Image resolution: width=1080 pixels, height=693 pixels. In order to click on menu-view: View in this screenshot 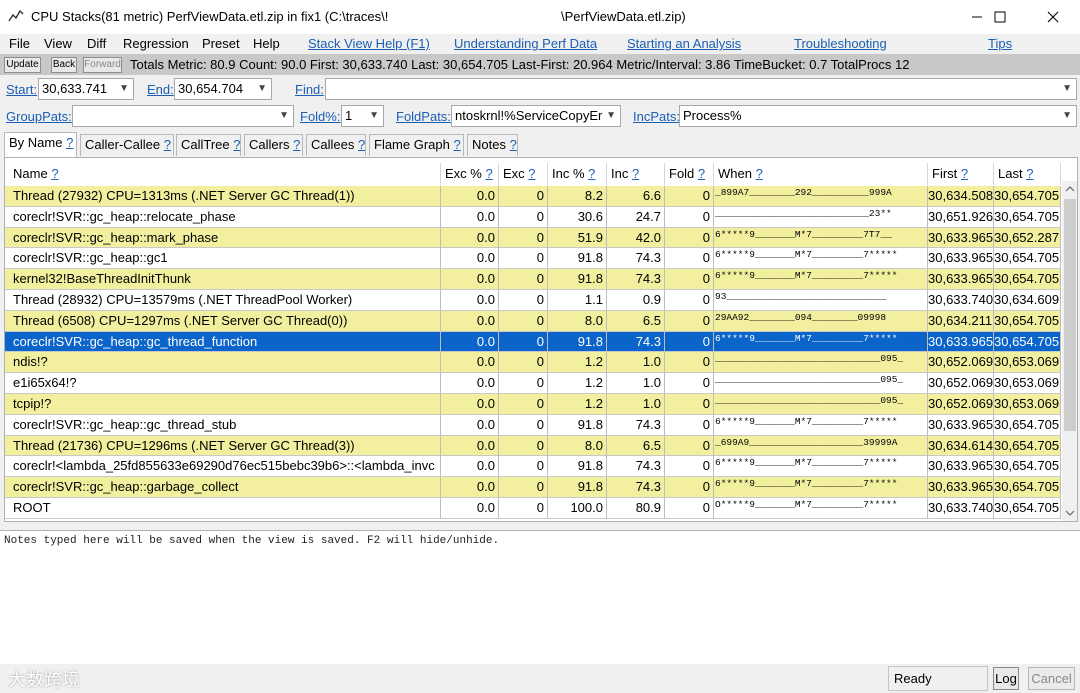, I will do `click(58, 43)`.